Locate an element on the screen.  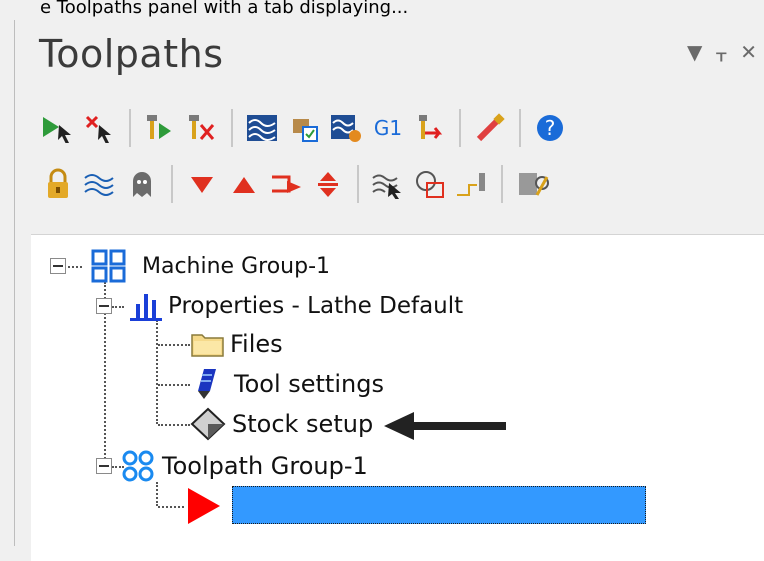
tool-settings-icon is located at coordinates (207, 384).